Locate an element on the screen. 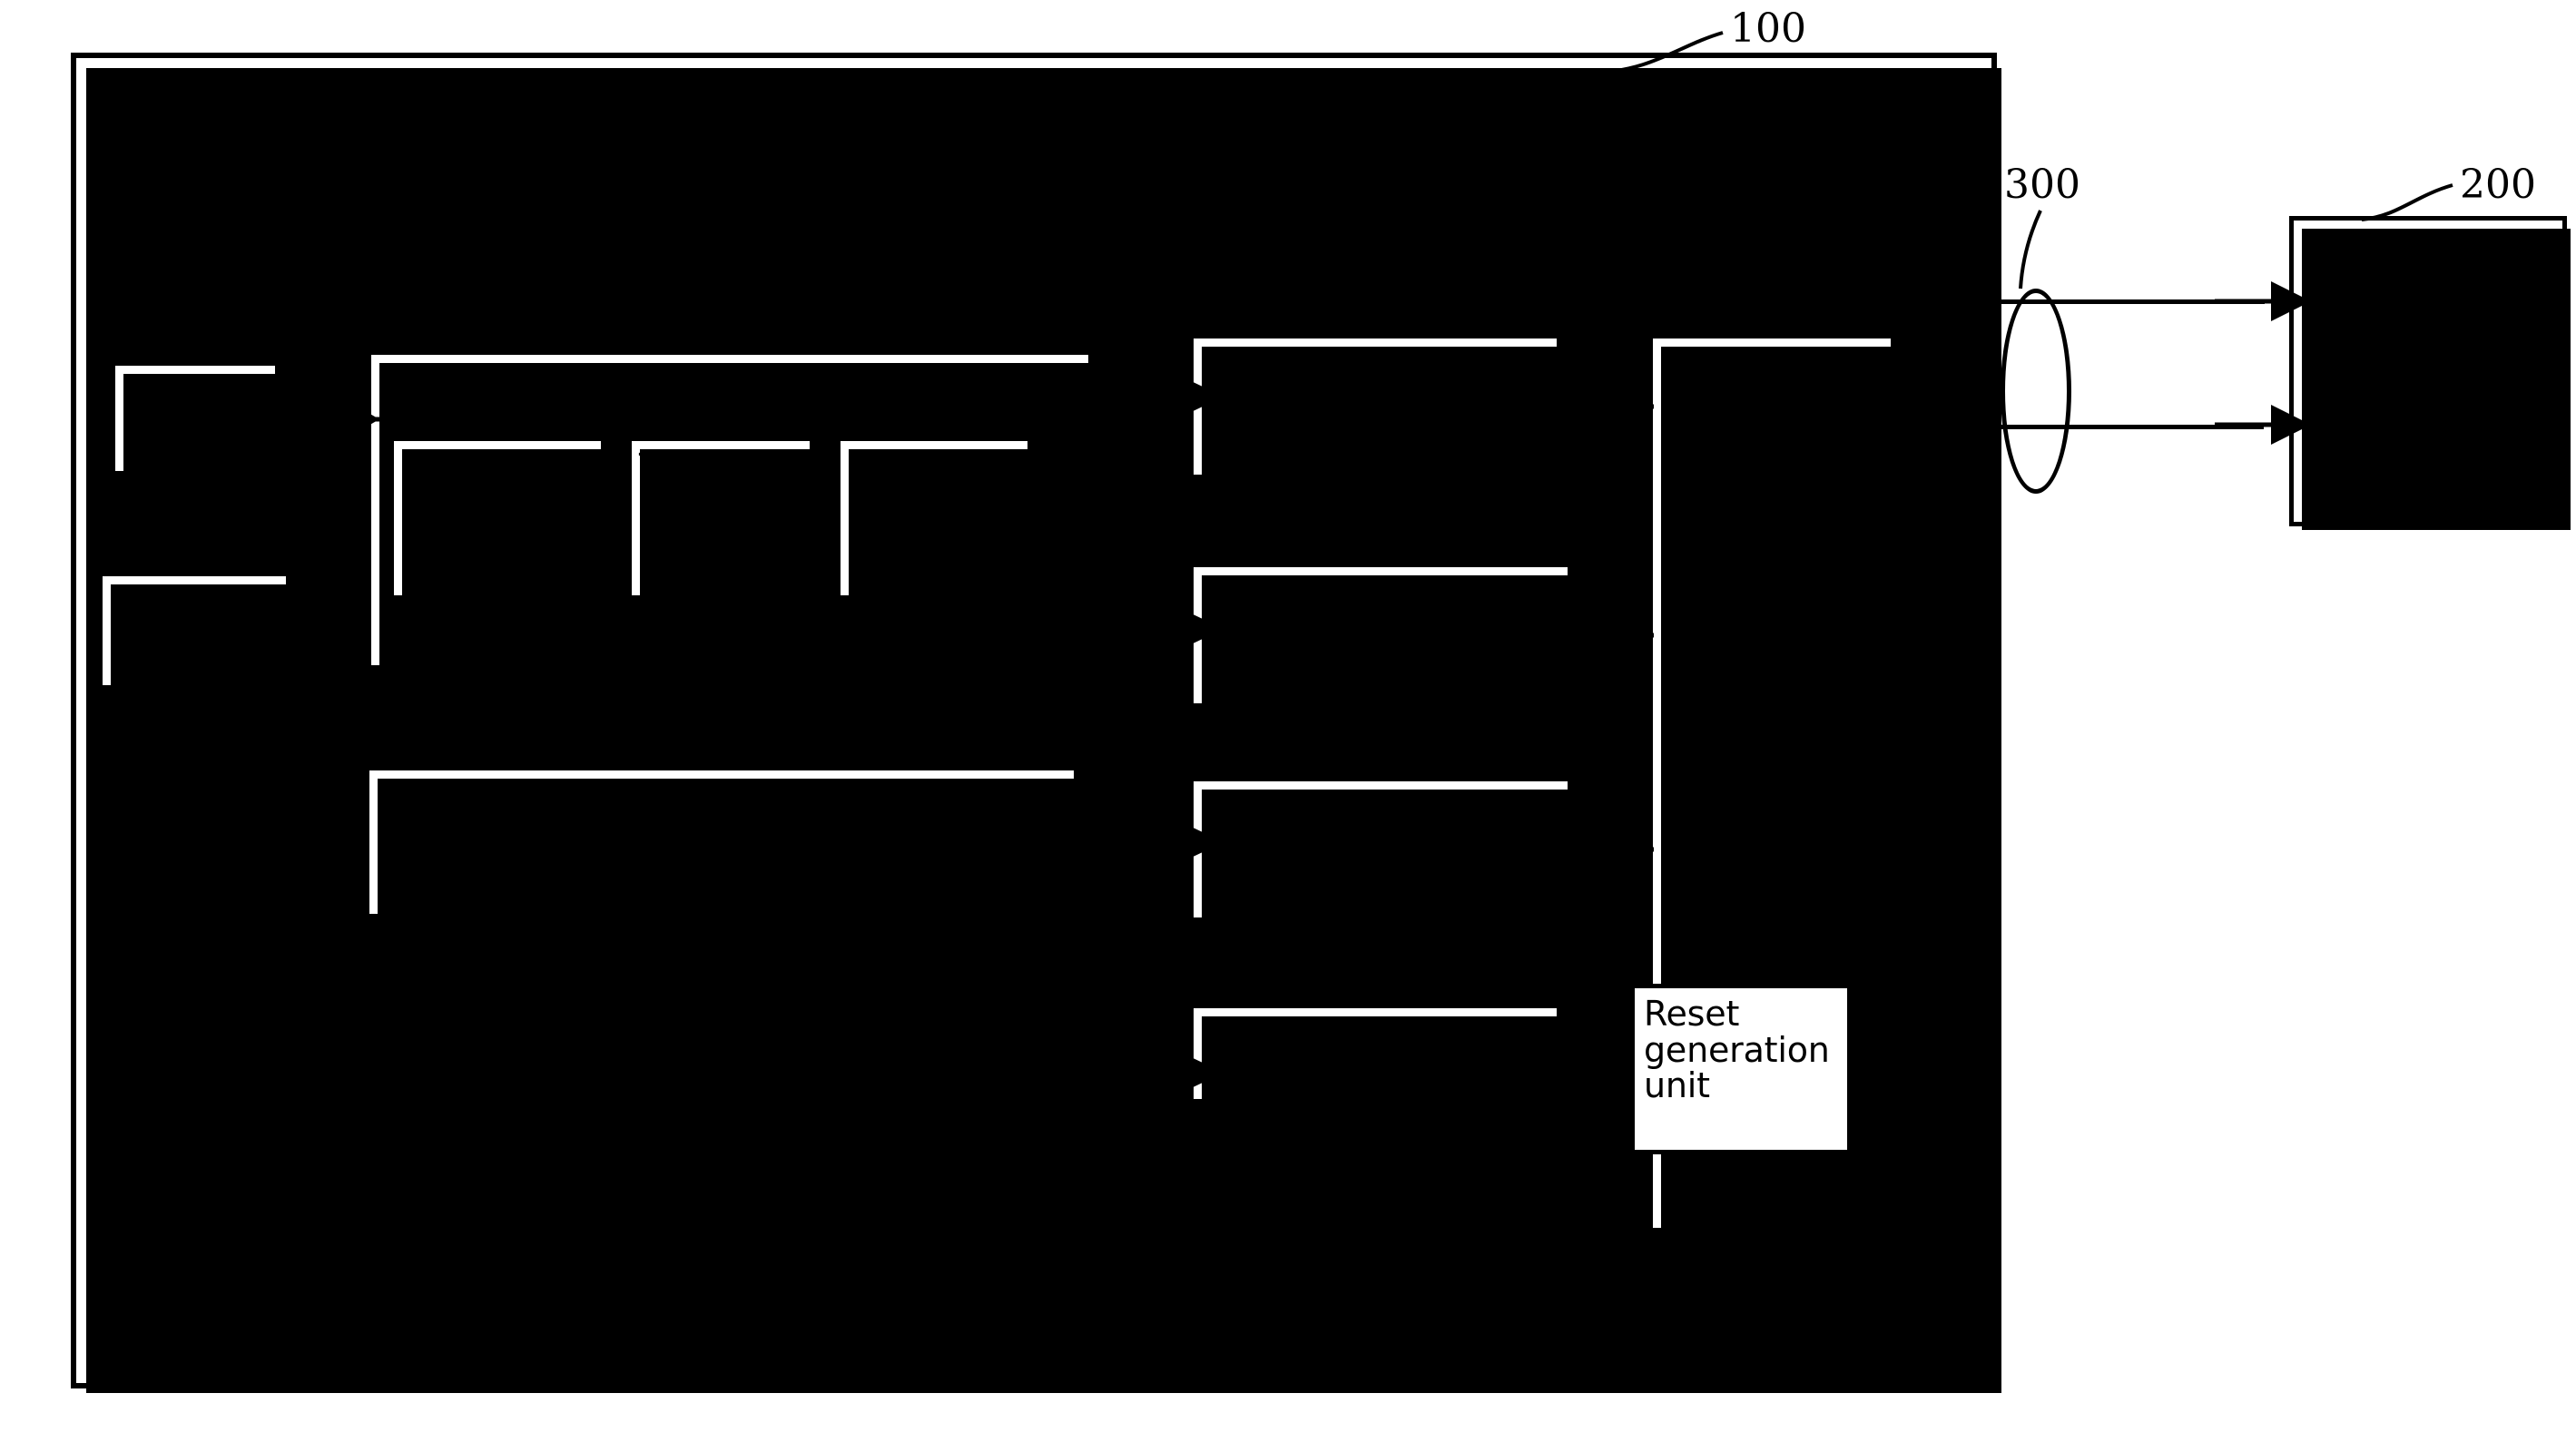  cpu-block: CPU is located at coordinates (197, 420).